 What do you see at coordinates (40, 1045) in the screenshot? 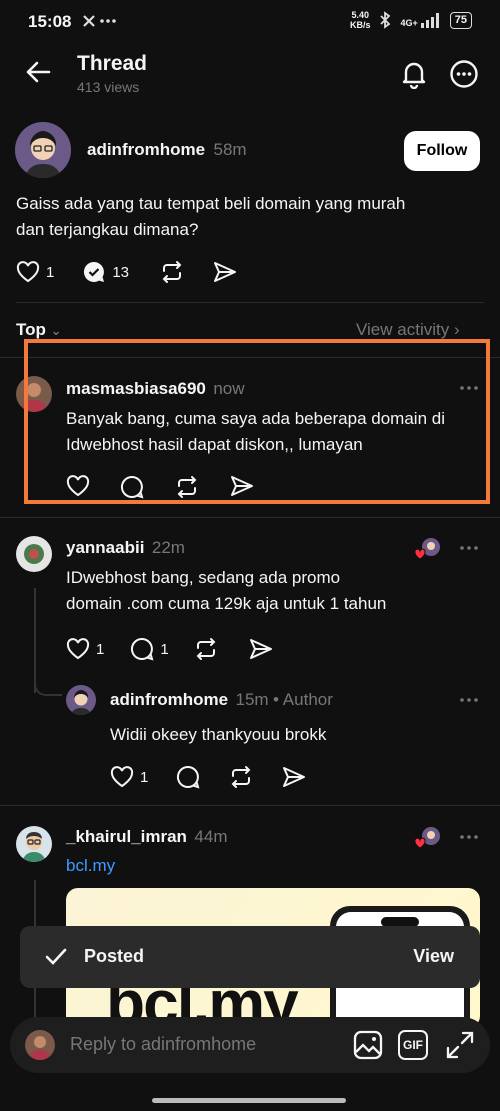
I see `reply-bar-avatar` at bounding box center [40, 1045].